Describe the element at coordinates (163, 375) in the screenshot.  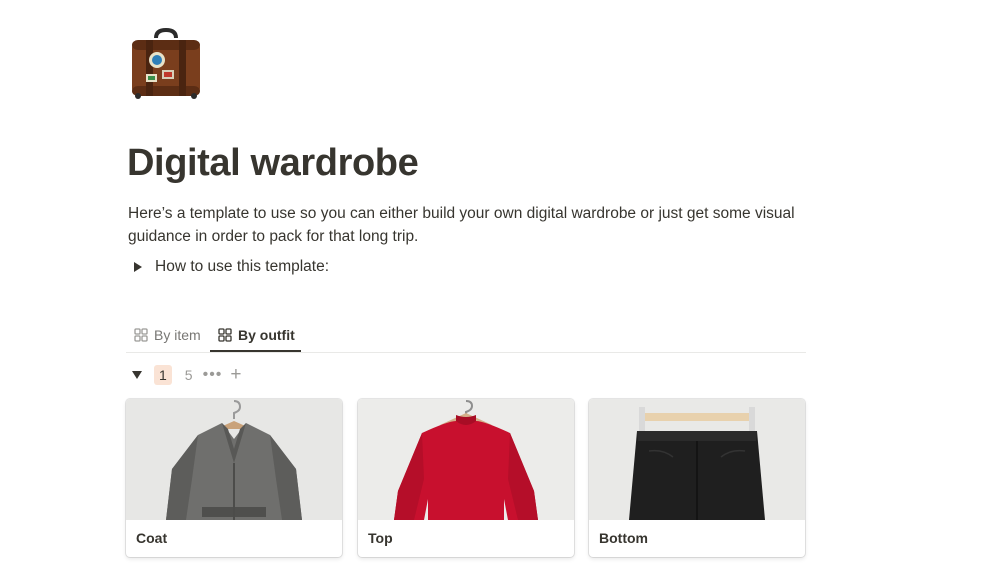
I see `group-value-badge: 1` at that location.